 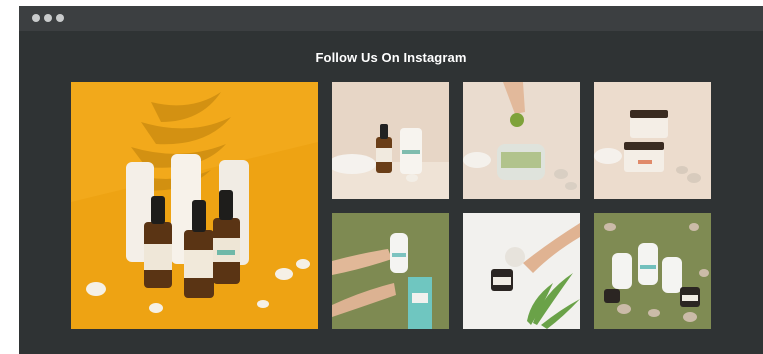 I want to click on post-3-image, so click(x=652, y=140).